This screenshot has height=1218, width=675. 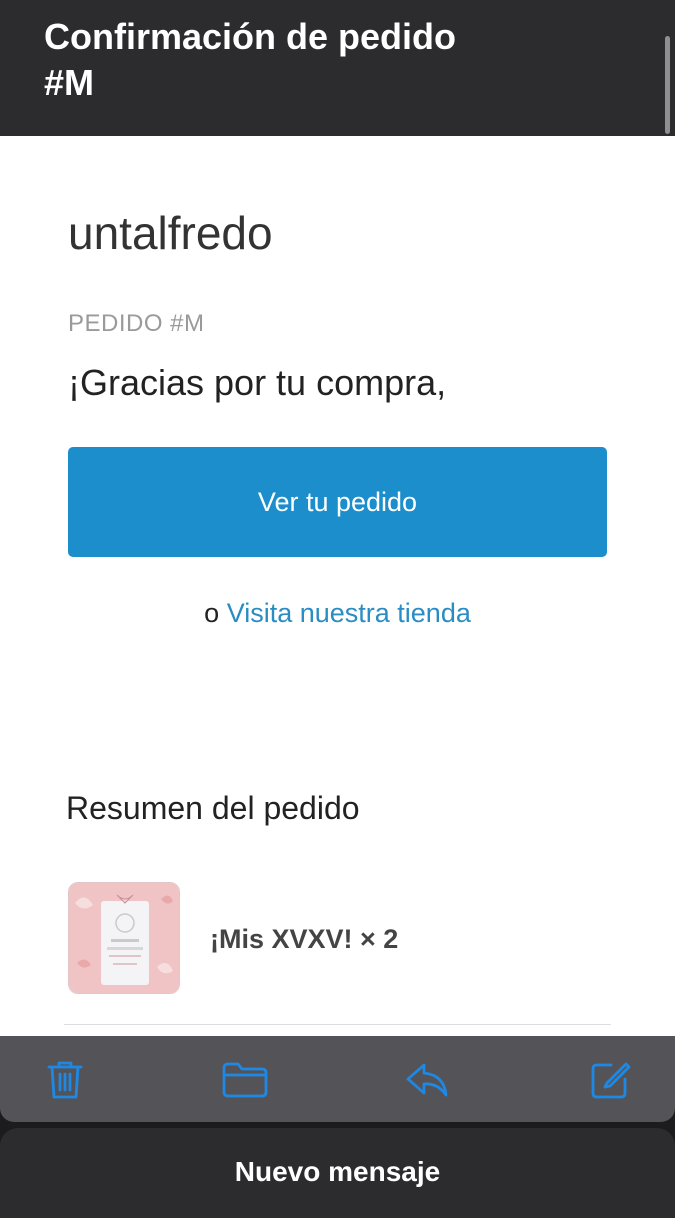 What do you see at coordinates (337, 502) in the screenshot?
I see `view-order-button: Ver tu pedido` at bounding box center [337, 502].